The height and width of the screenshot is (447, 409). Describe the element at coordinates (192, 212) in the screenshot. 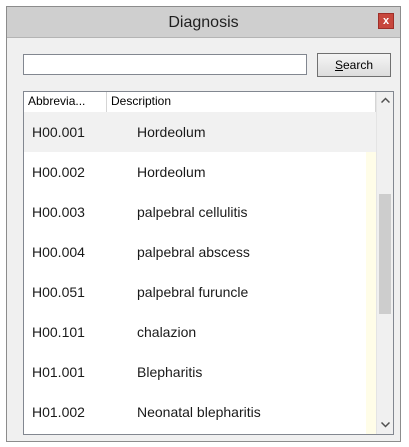

I see `row-description: palpebral cellulitis` at that location.